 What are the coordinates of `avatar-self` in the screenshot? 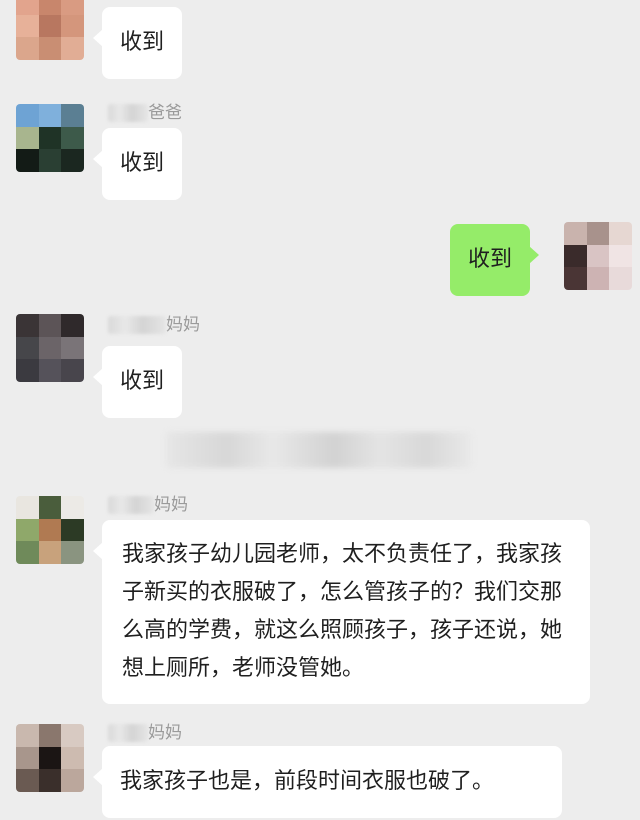 It's located at (598, 256).